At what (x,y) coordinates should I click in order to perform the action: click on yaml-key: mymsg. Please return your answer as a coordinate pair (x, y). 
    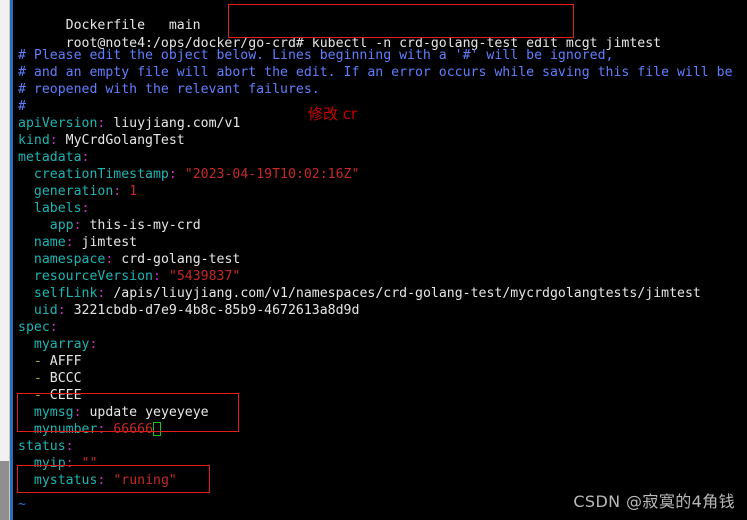
    Looking at the image, I should click on (53, 412).